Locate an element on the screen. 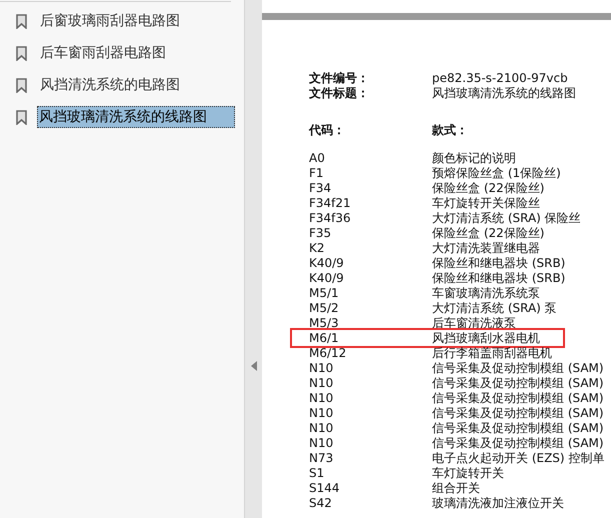 This screenshot has width=611, height=518. code-cell-text: K2 is located at coordinates (317, 248).